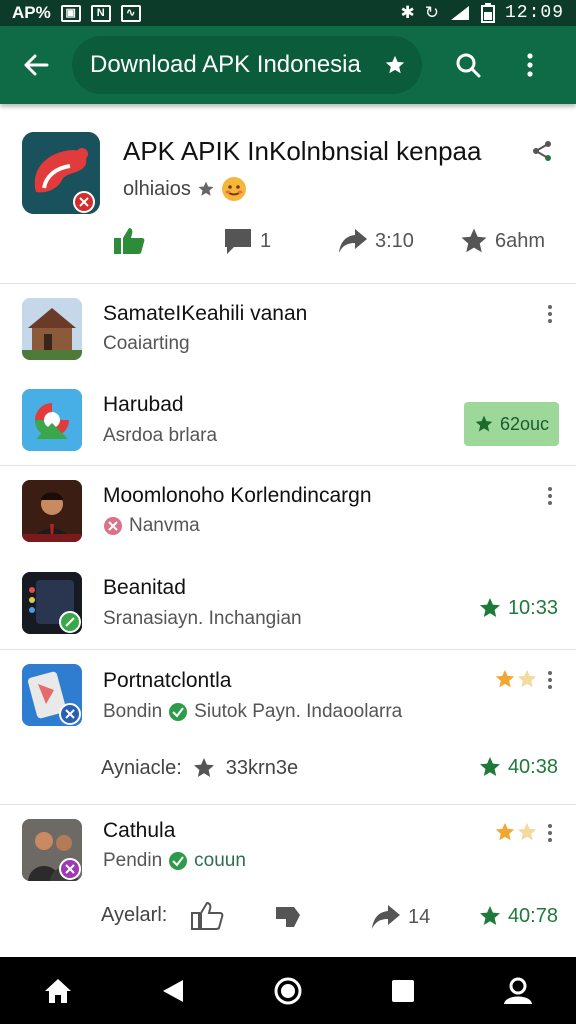 This screenshot has width=576, height=1024. Describe the element at coordinates (144, 587) in the screenshot. I see `list-item-title: Beanitad` at that location.